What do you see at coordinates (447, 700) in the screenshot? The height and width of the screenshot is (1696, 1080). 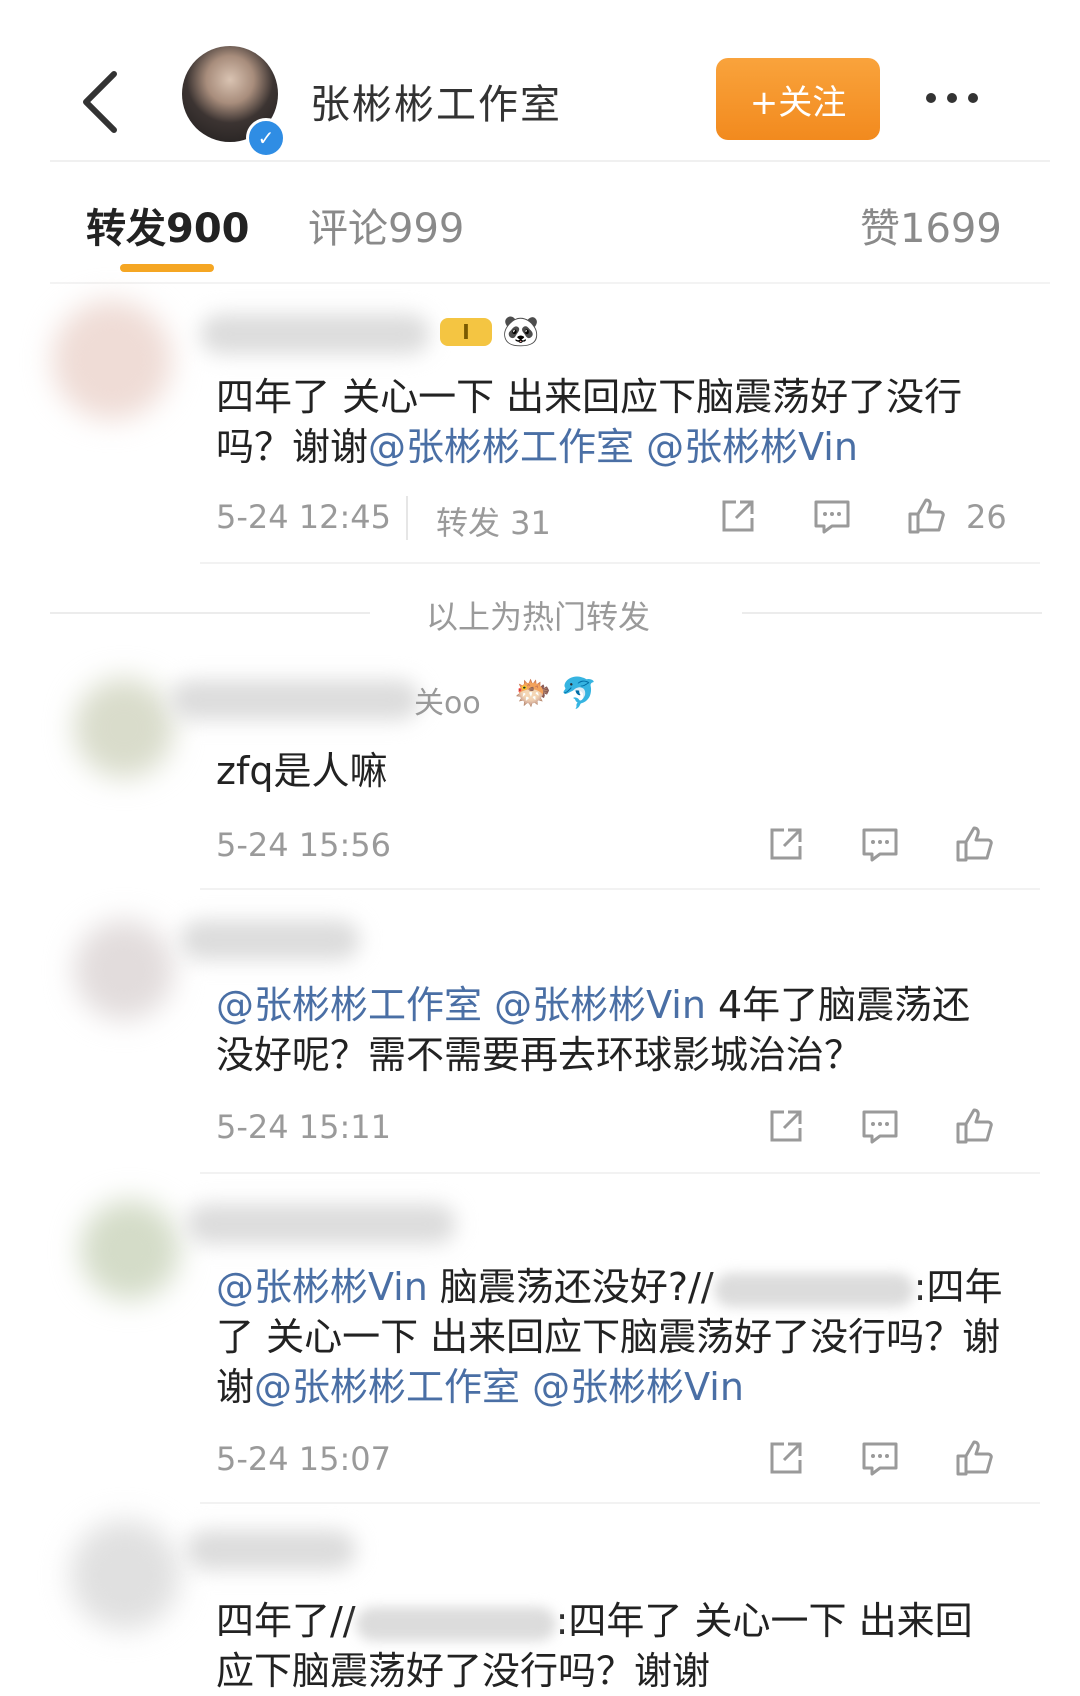 I see `username-fragment: 关oo` at bounding box center [447, 700].